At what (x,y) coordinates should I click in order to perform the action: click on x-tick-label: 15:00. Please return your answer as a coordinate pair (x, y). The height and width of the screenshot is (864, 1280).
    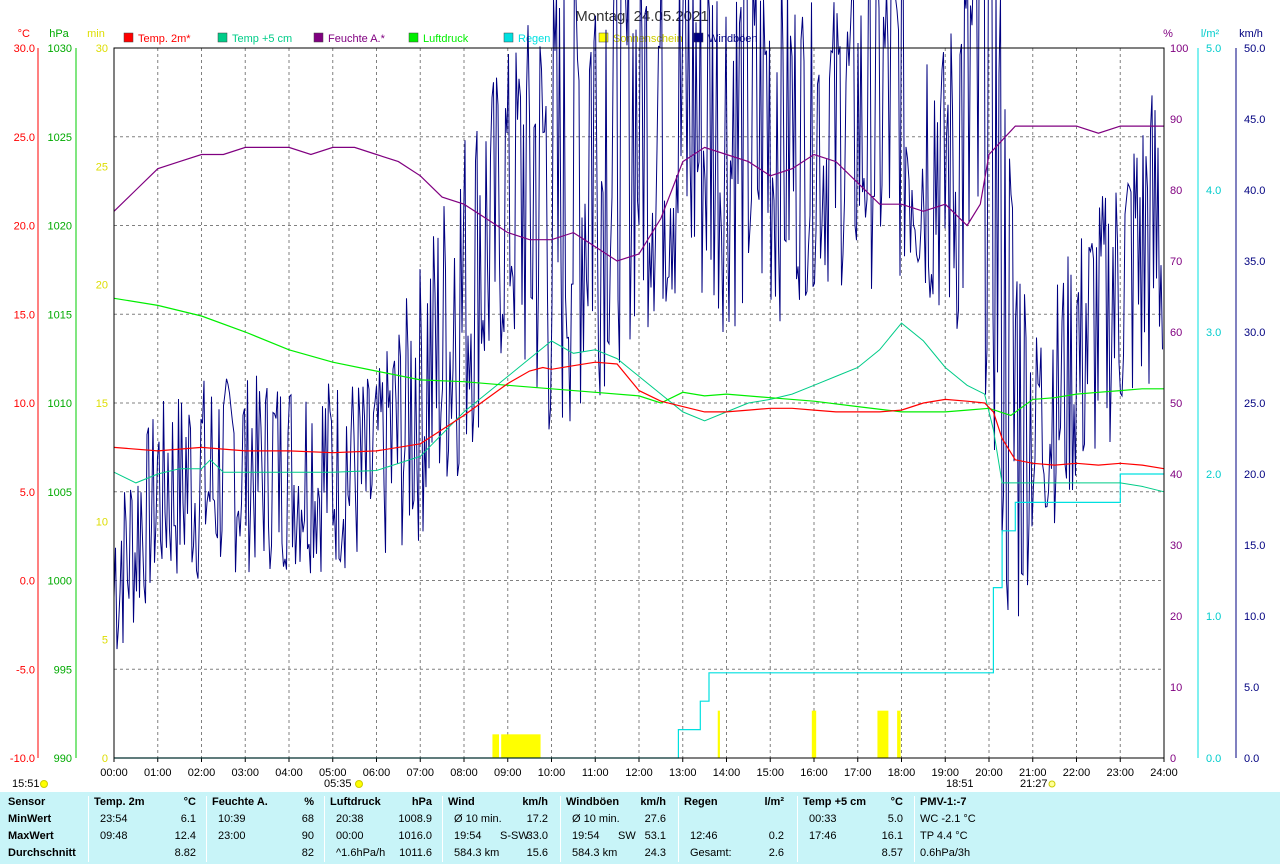
    Looking at the image, I should click on (770, 773).